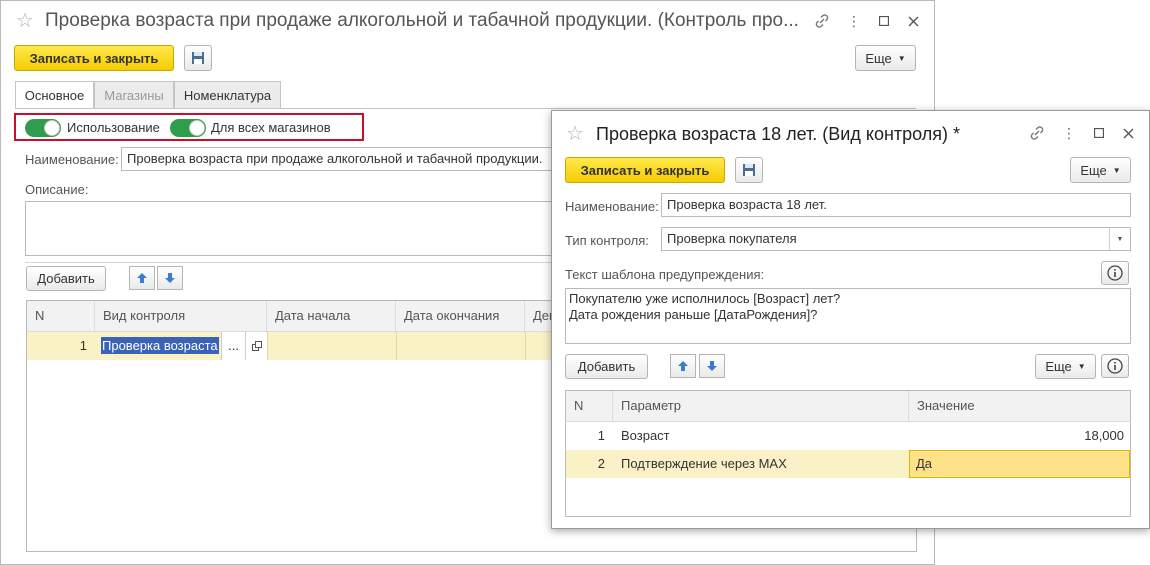 The image size is (1150, 565). Describe the element at coordinates (460, 316) in the screenshot. I see `col-end-date: Дата окончания` at that location.